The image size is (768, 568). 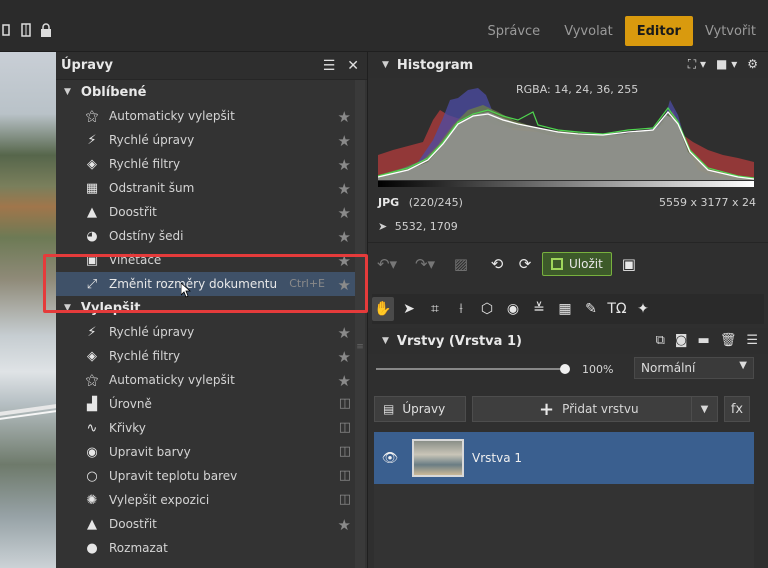 What do you see at coordinates (704, 340) in the screenshot?
I see `folder-icon: ▬` at bounding box center [704, 340].